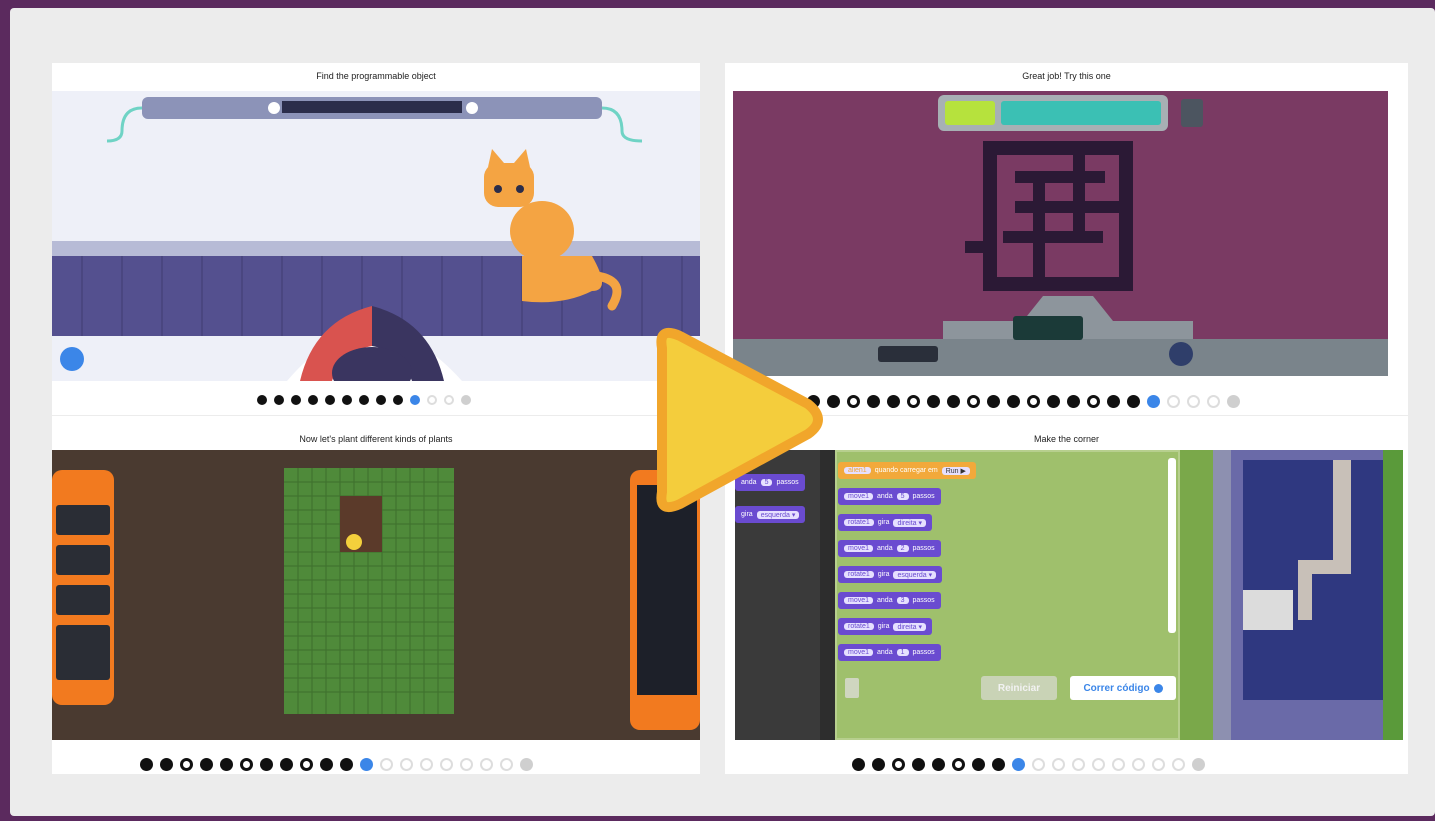  I want to click on code-block: move1 anda 3 passos, so click(889, 600).